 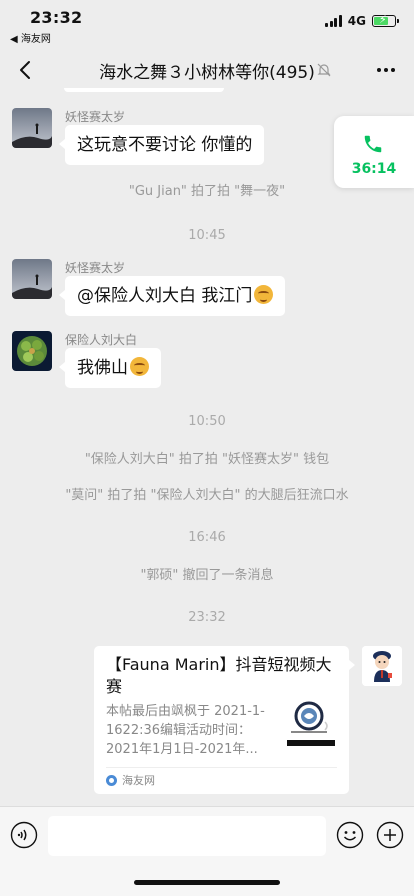 What do you see at coordinates (219, 675) in the screenshot?
I see `card-title: 【Fauna Marin】抖音短视频大赛` at bounding box center [219, 675].